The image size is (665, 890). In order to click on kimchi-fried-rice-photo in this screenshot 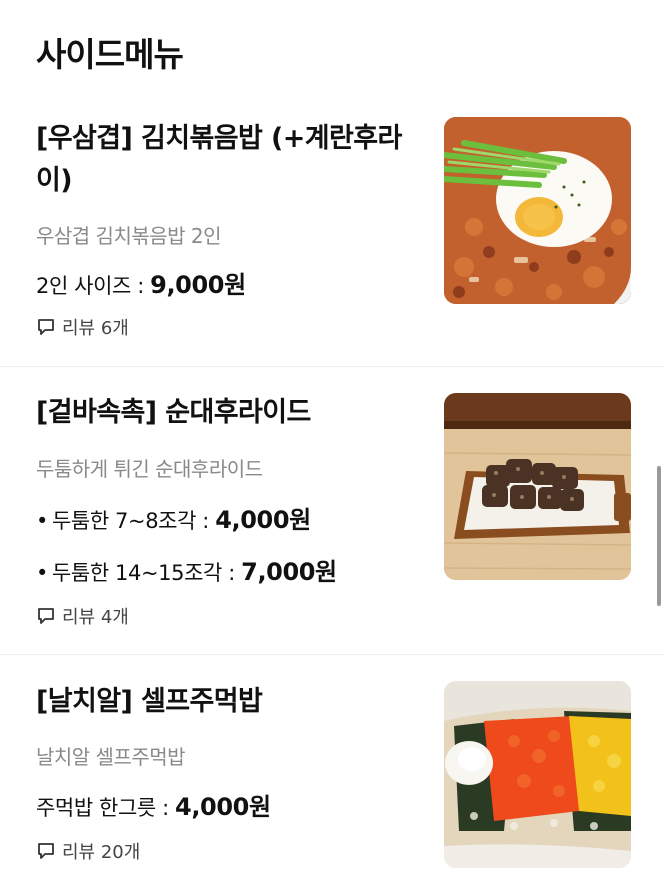, I will do `click(537, 210)`.